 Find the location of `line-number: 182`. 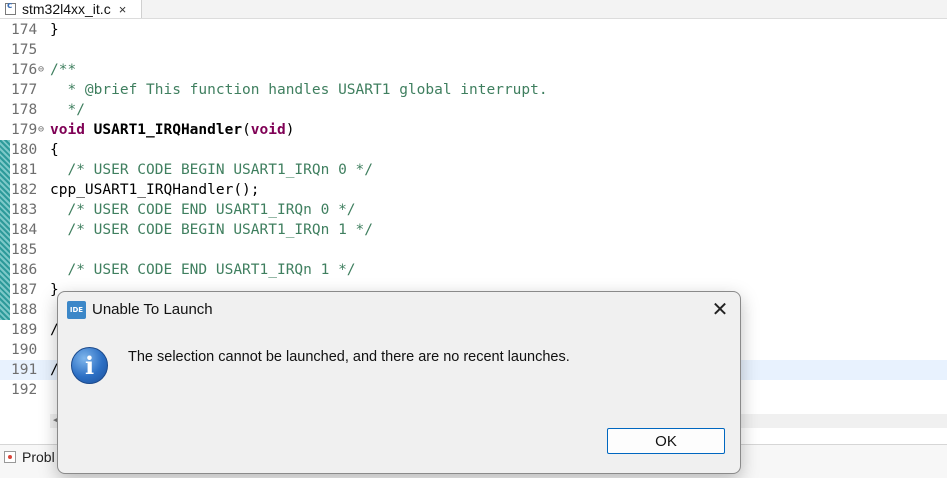

line-number: 182 is located at coordinates (24, 190).